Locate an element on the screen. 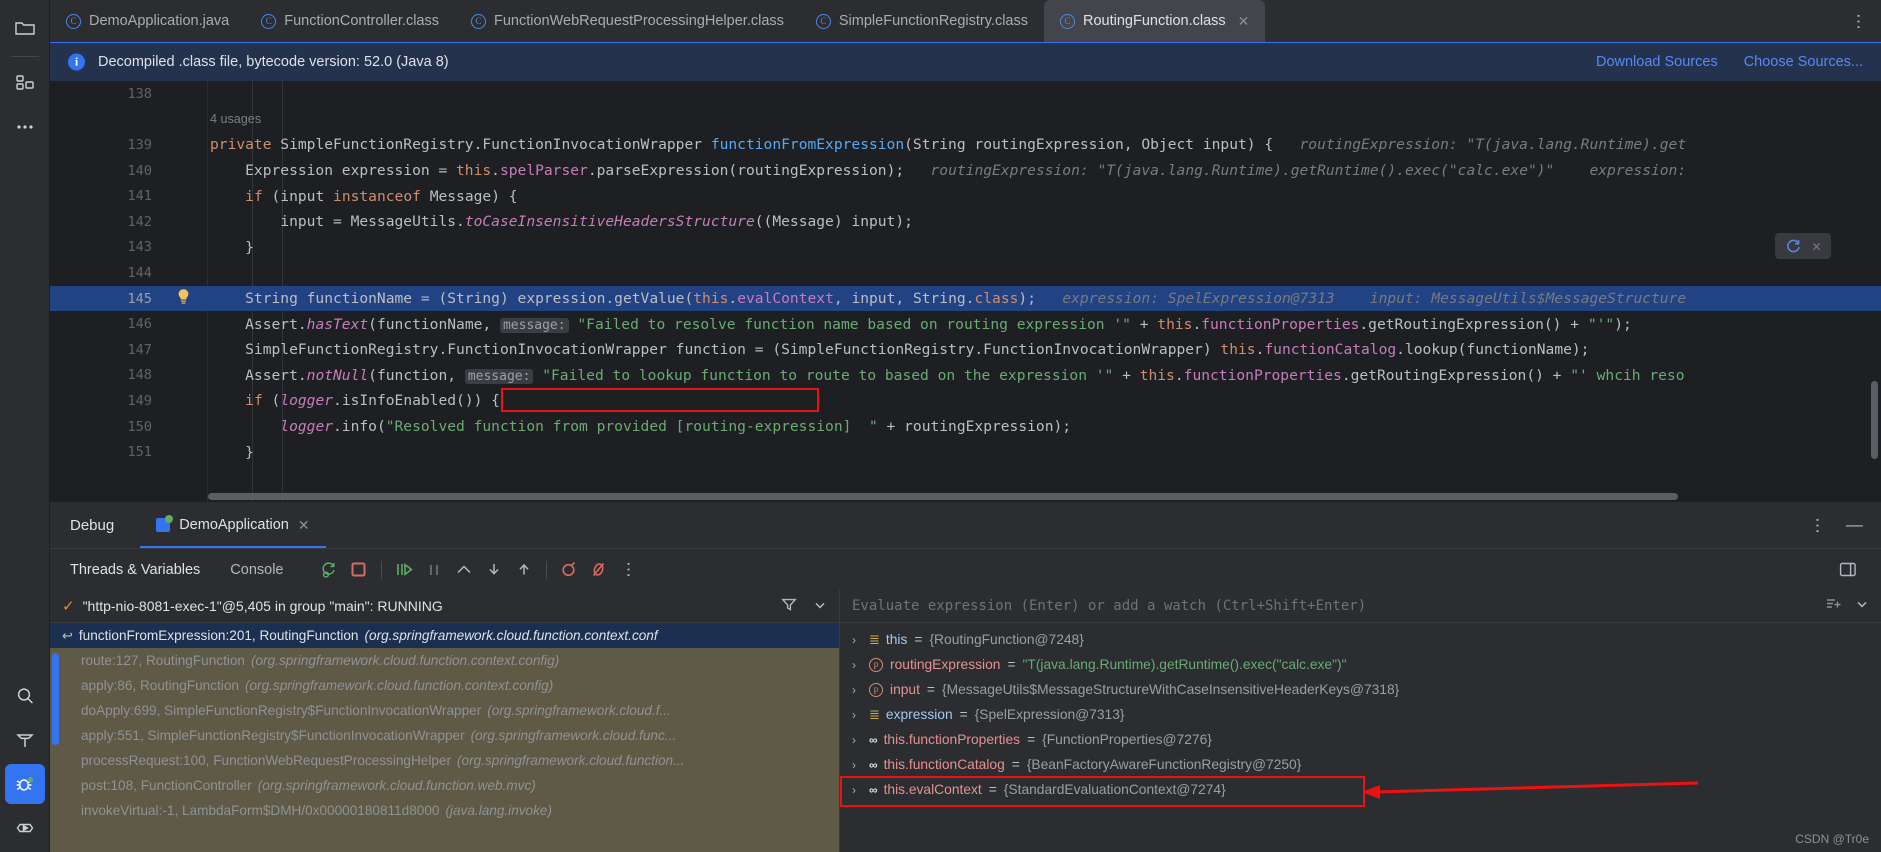  variable-name: this.functionProperties is located at coordinates (952, 739).